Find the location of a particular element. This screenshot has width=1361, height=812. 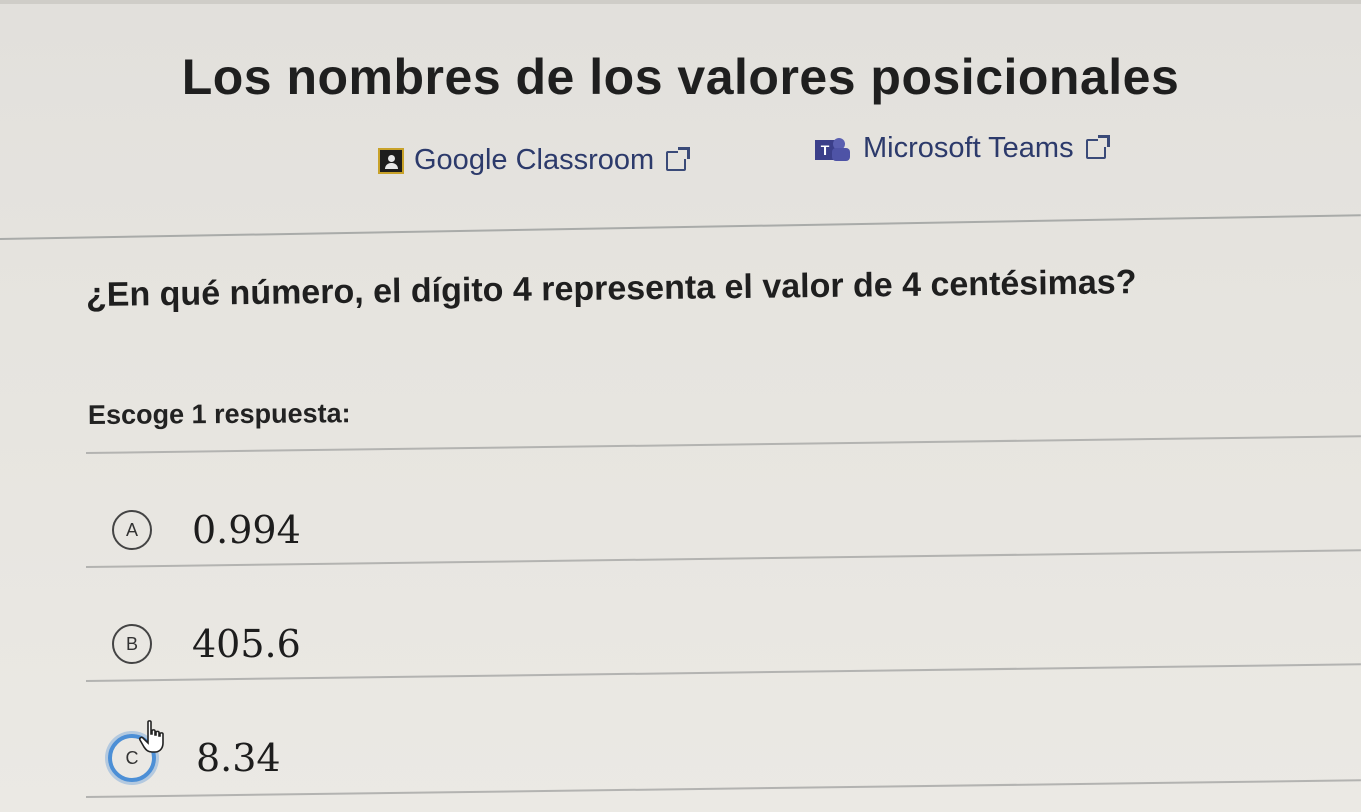

microsoft-teams-link: T Microsoft Teams is located at coordinates (962, 148).